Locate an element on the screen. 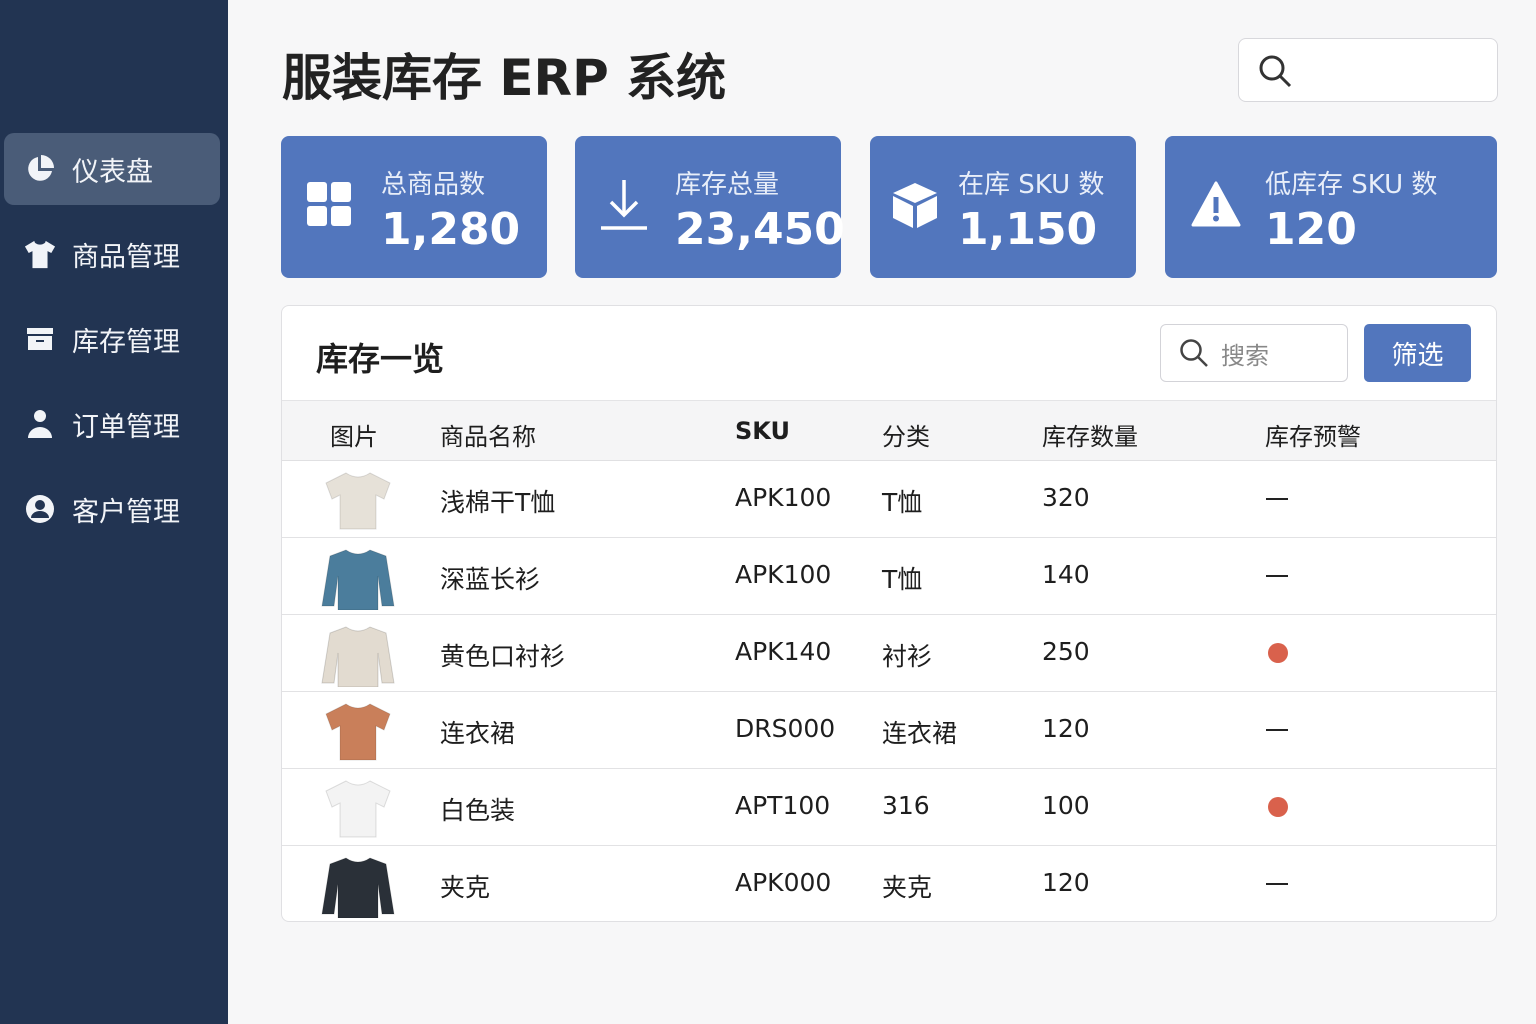 This screenshot has height=1024, width=1536. stat-card-total-products: 总商品数 1,280 is located at coordinates (414, 207).